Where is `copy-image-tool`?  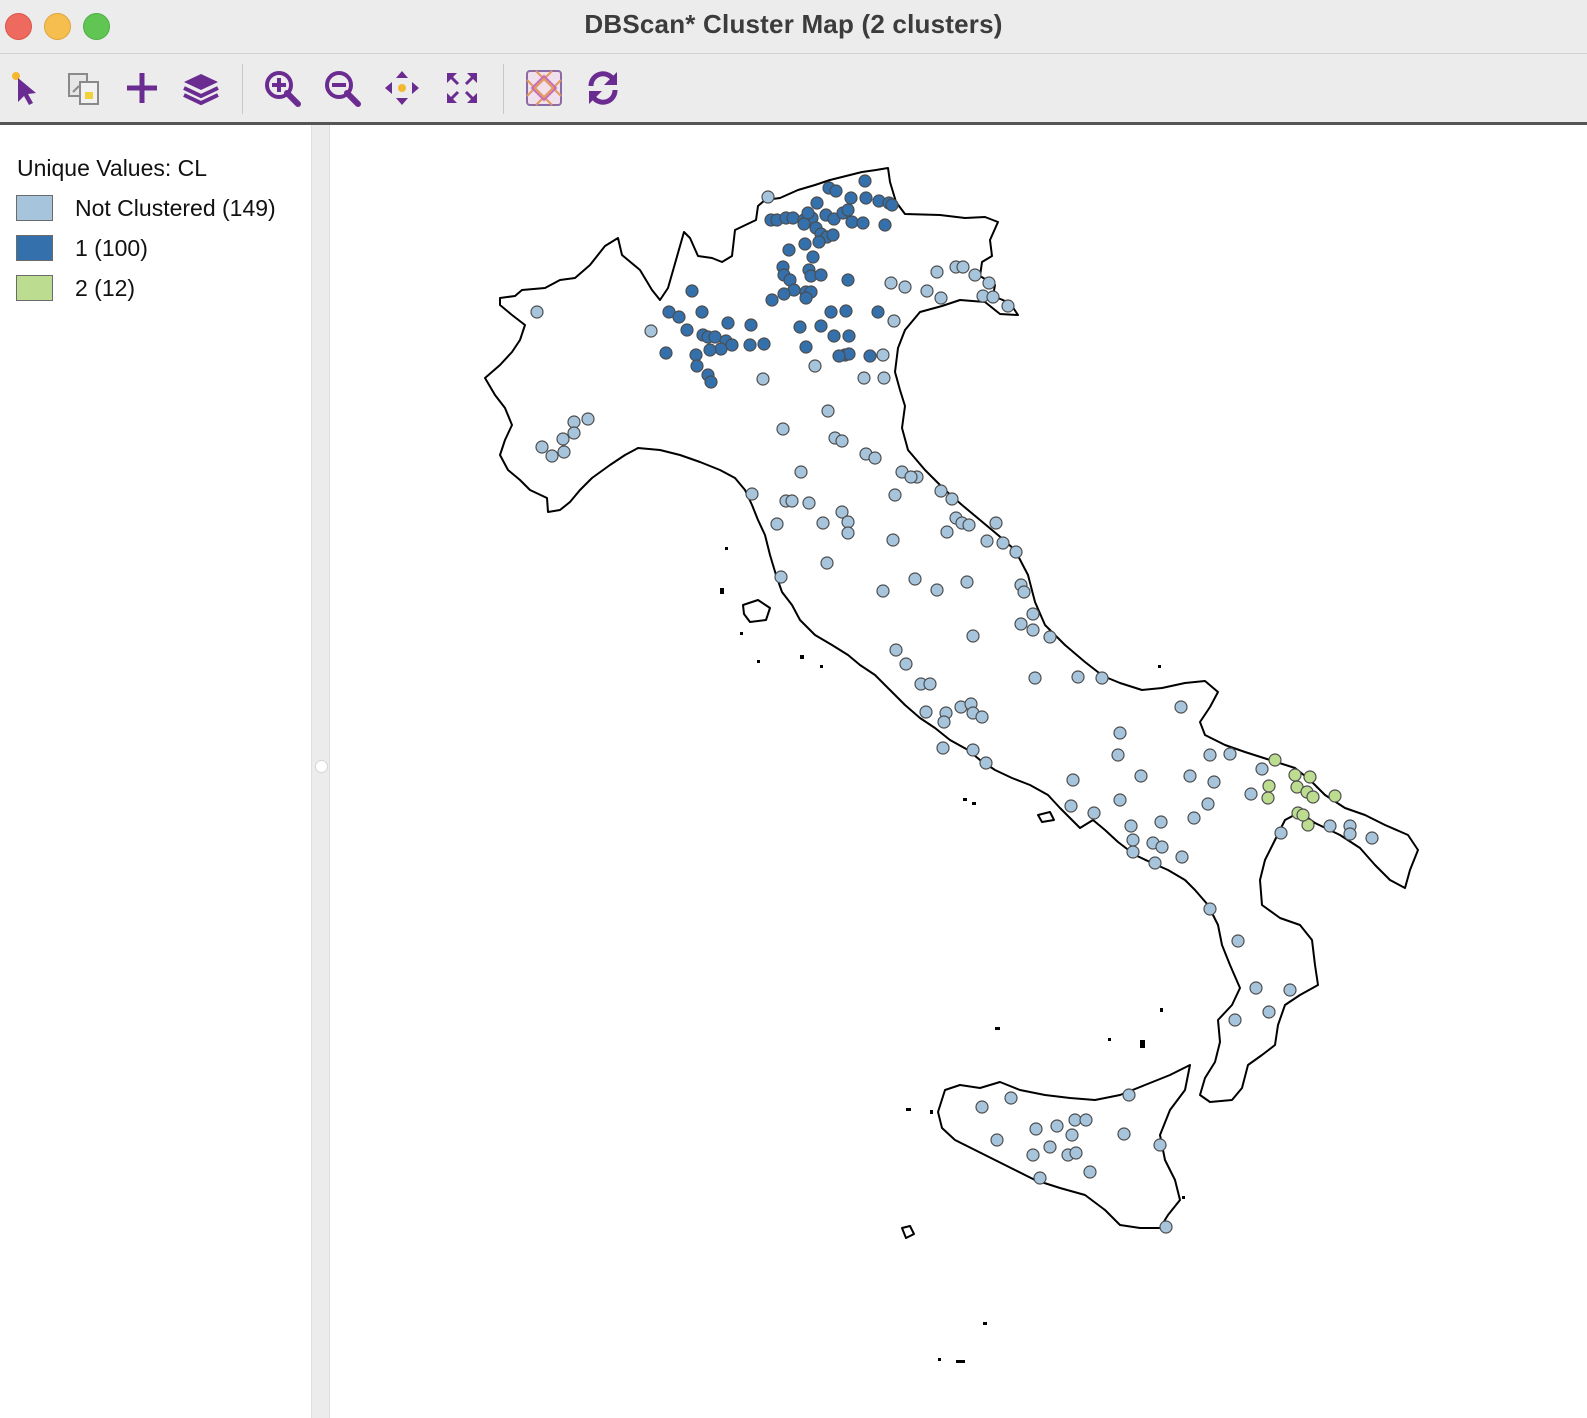
copy-image-tool is located at coordinates (84, 88).